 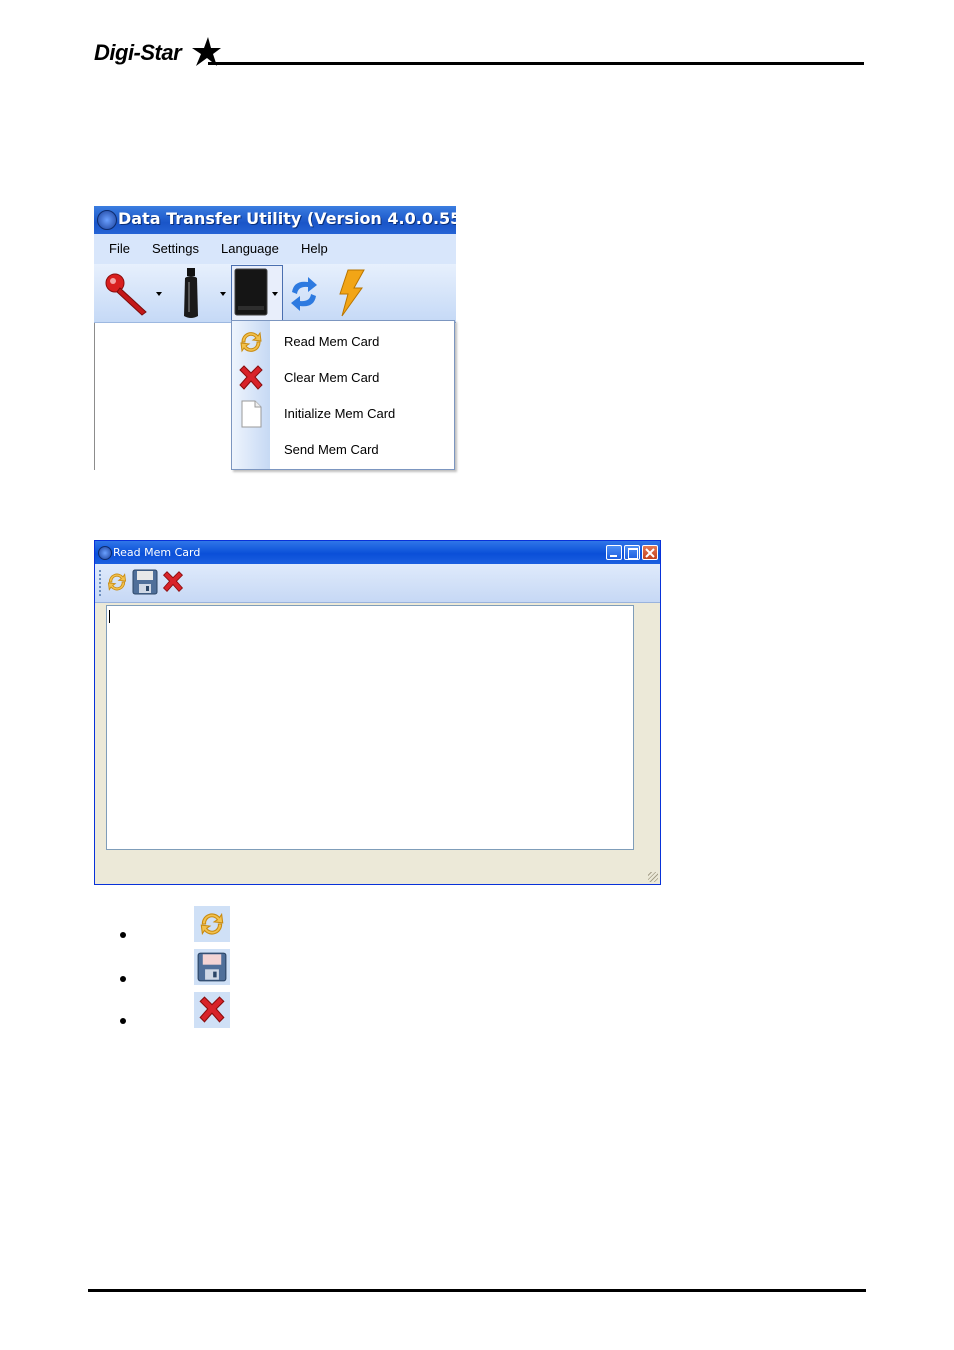 I want to click on close-button, so click(x=650, y=552).